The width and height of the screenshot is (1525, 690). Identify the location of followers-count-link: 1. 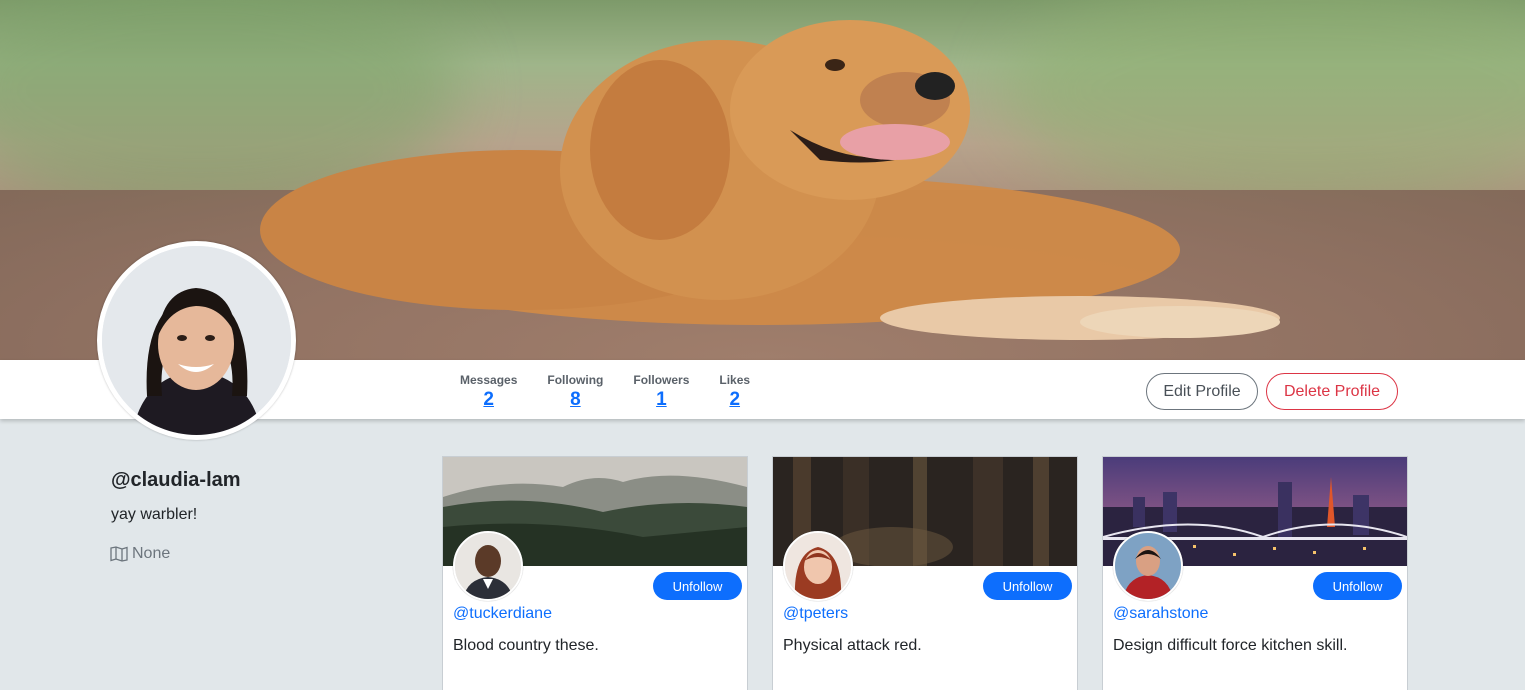
(661, 400).